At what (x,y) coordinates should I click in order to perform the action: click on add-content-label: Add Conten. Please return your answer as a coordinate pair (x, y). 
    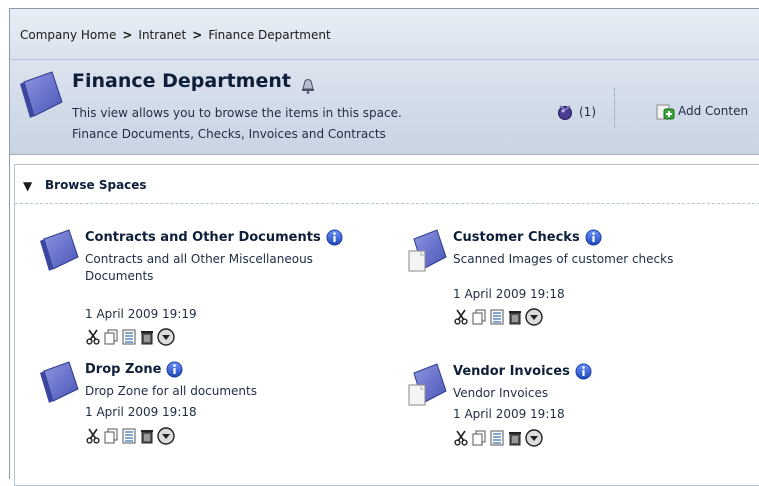
    Looking at the image, I should click on (713, 111).